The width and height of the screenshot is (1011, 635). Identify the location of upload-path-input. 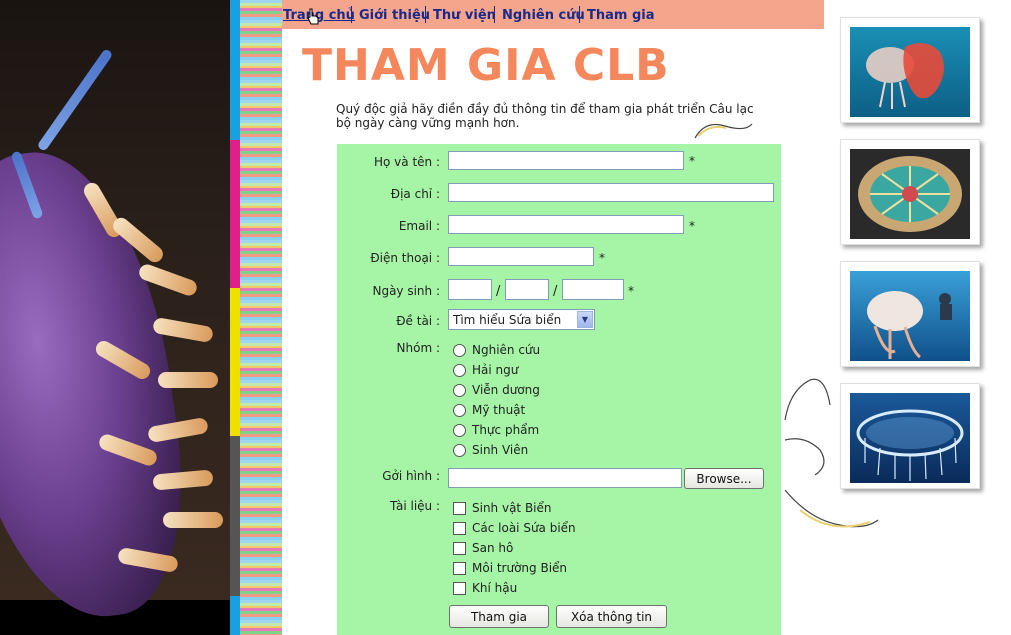
(565, 478).